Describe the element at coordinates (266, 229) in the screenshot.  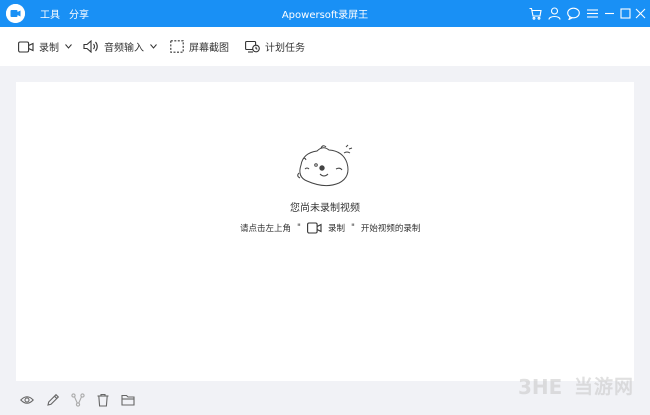
I see `hint-prefix: 请点击左上角` at that location.